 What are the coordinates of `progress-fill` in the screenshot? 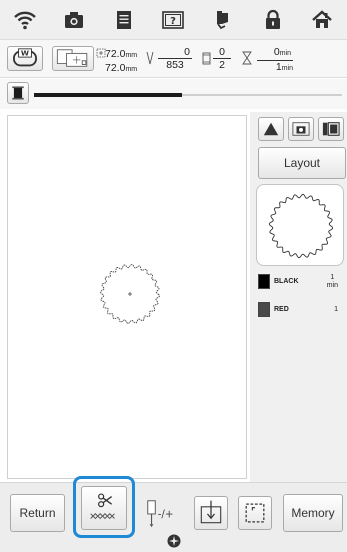 It's located at (108, 95).